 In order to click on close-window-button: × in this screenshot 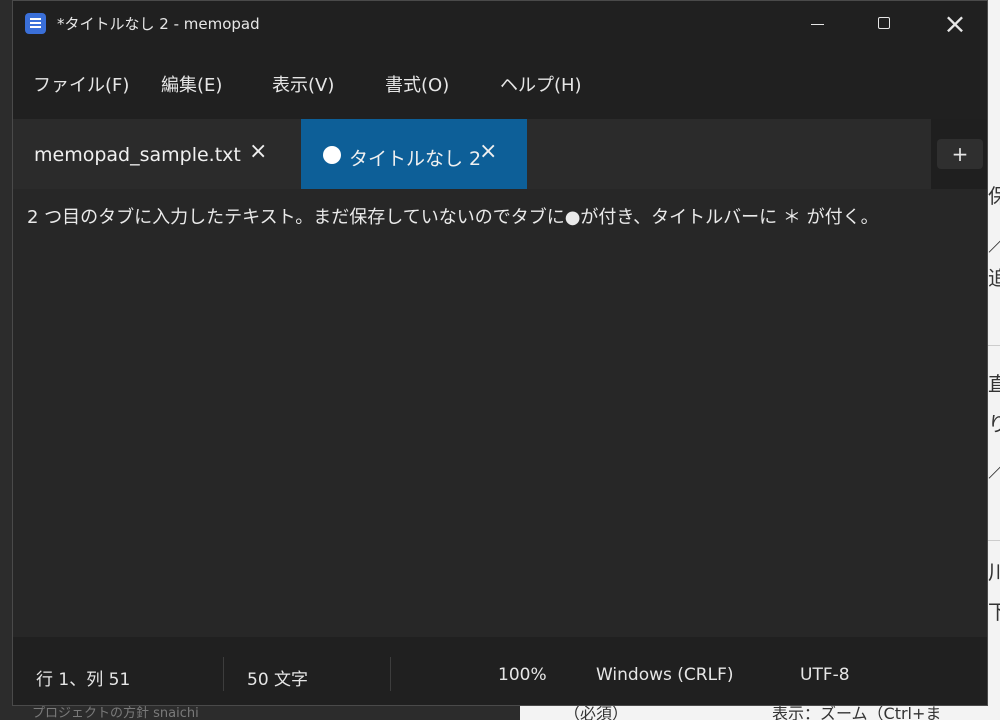, I will do `click(955, 24)`.